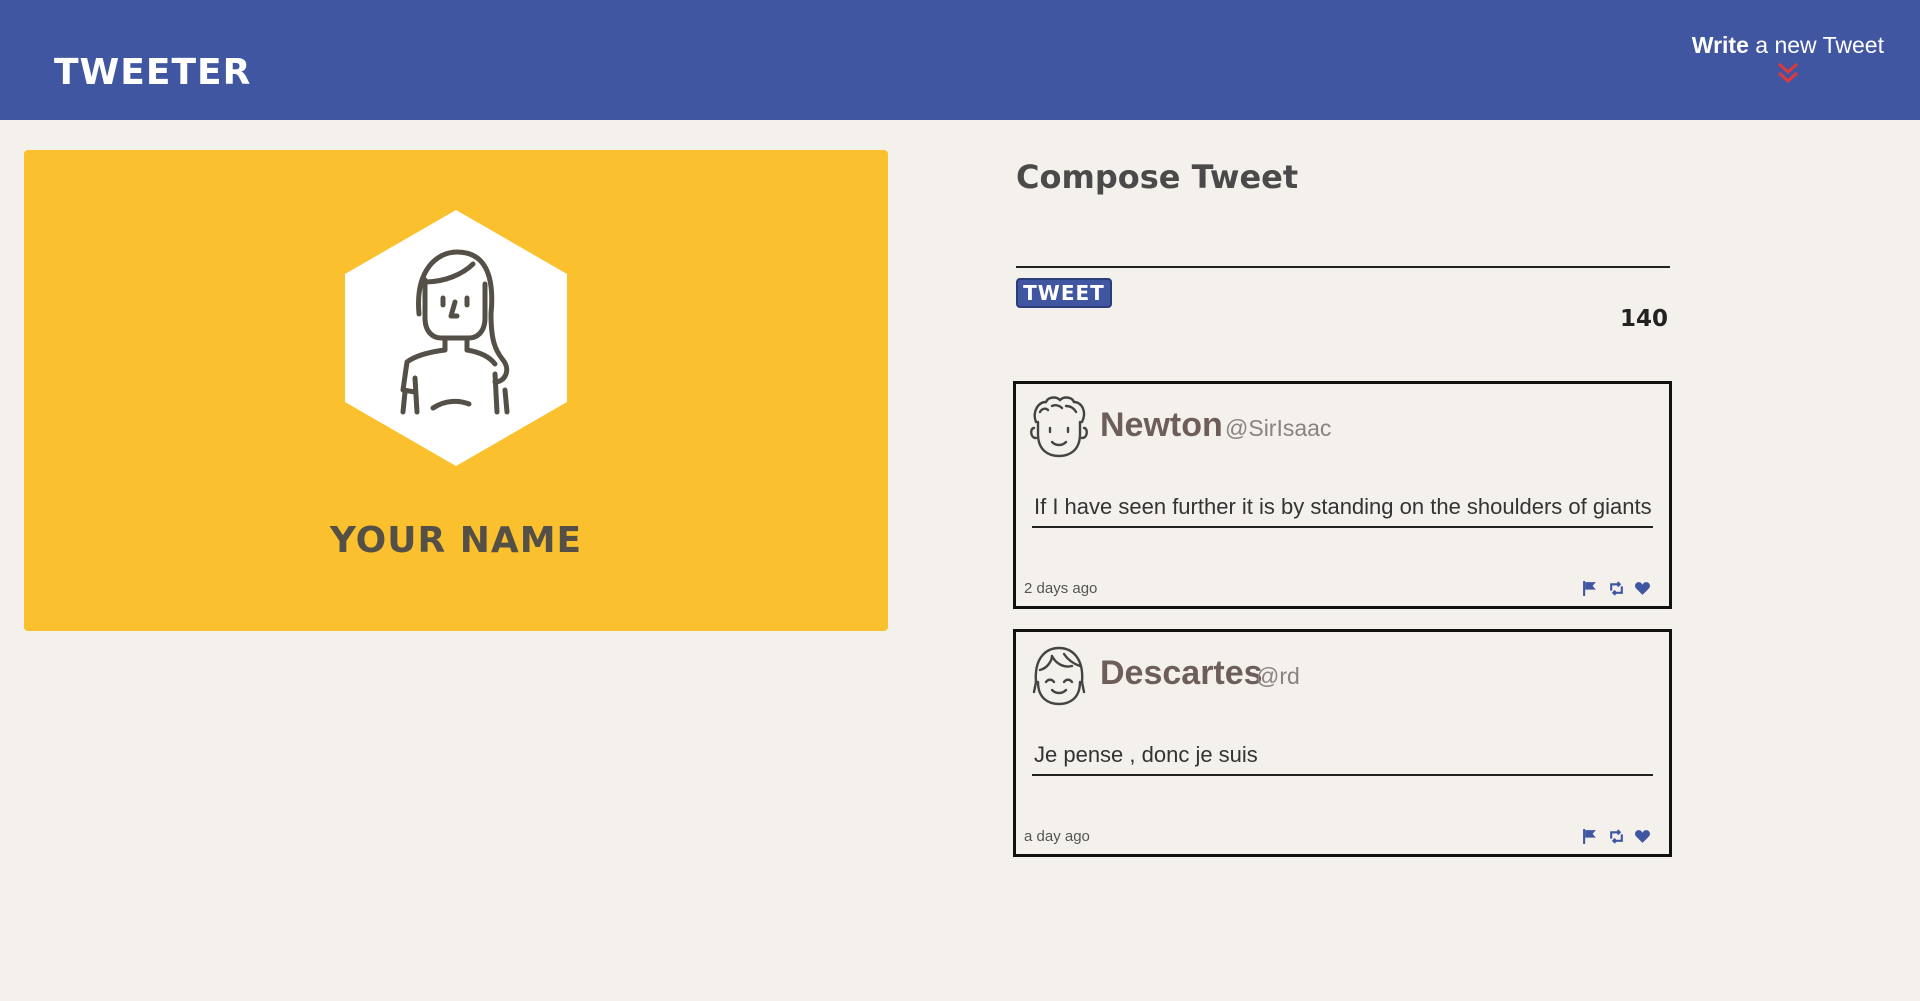 The height and width of the screenshot is (1001, 1920). I want to click on curly-hair-man-icon, so click(1059, 427).